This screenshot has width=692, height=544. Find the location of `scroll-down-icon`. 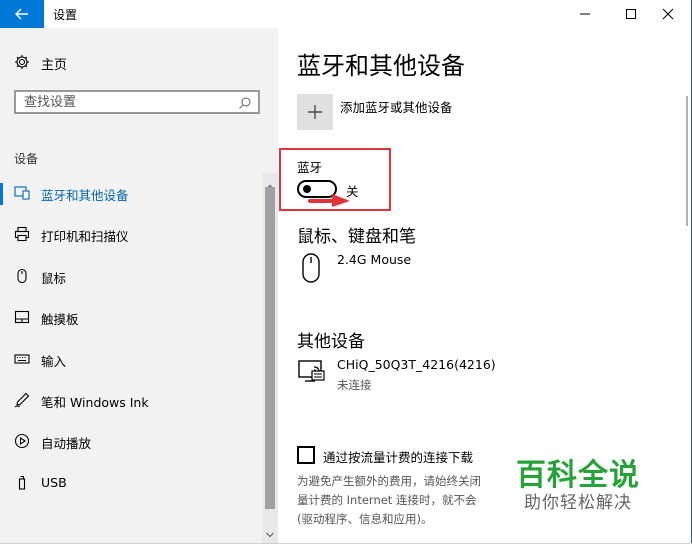

scroll-down-icon is located at coordinates (270, 532).